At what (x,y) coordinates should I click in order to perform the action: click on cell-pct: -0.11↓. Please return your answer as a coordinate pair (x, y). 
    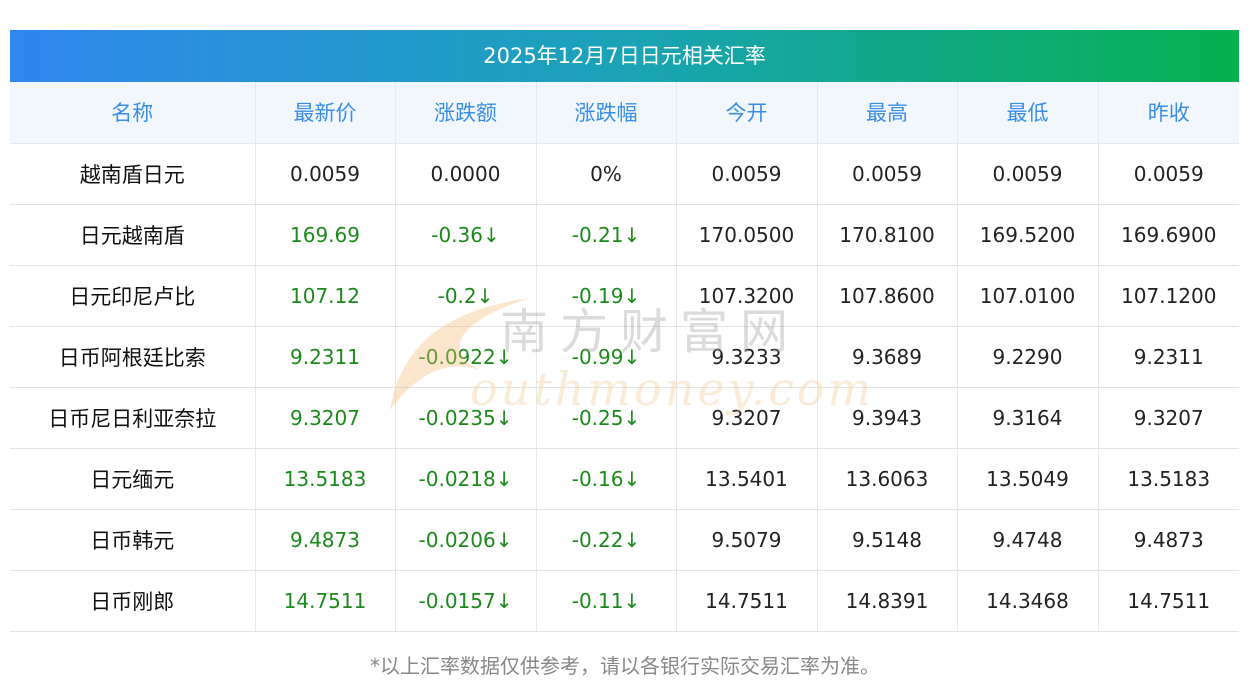
    Looking at the image, I should click on (606, 601).